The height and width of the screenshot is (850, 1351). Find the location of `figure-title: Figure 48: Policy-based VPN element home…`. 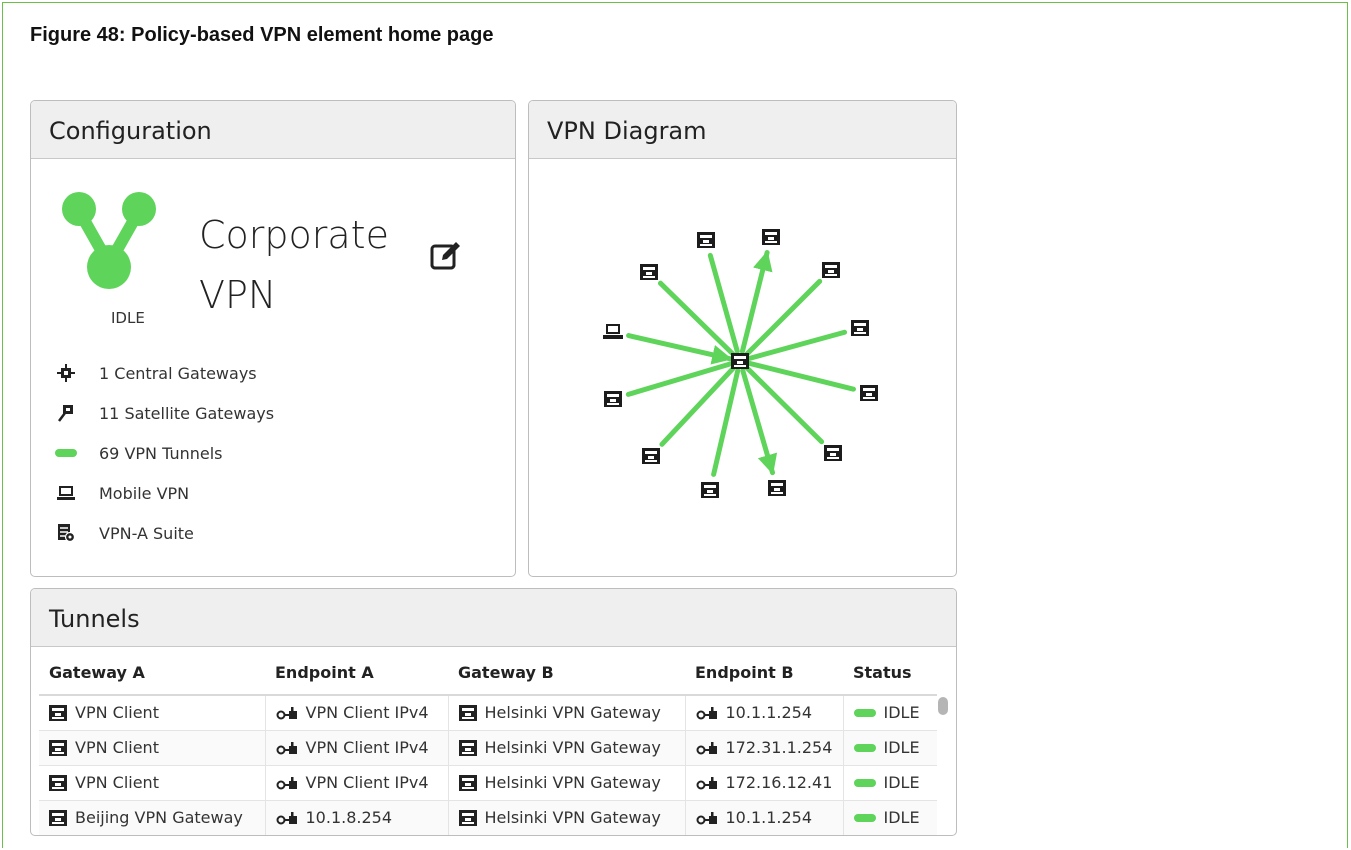

figure-title: Figure 48: Policy-based VPN element home… is located at coordinates (262, 35).